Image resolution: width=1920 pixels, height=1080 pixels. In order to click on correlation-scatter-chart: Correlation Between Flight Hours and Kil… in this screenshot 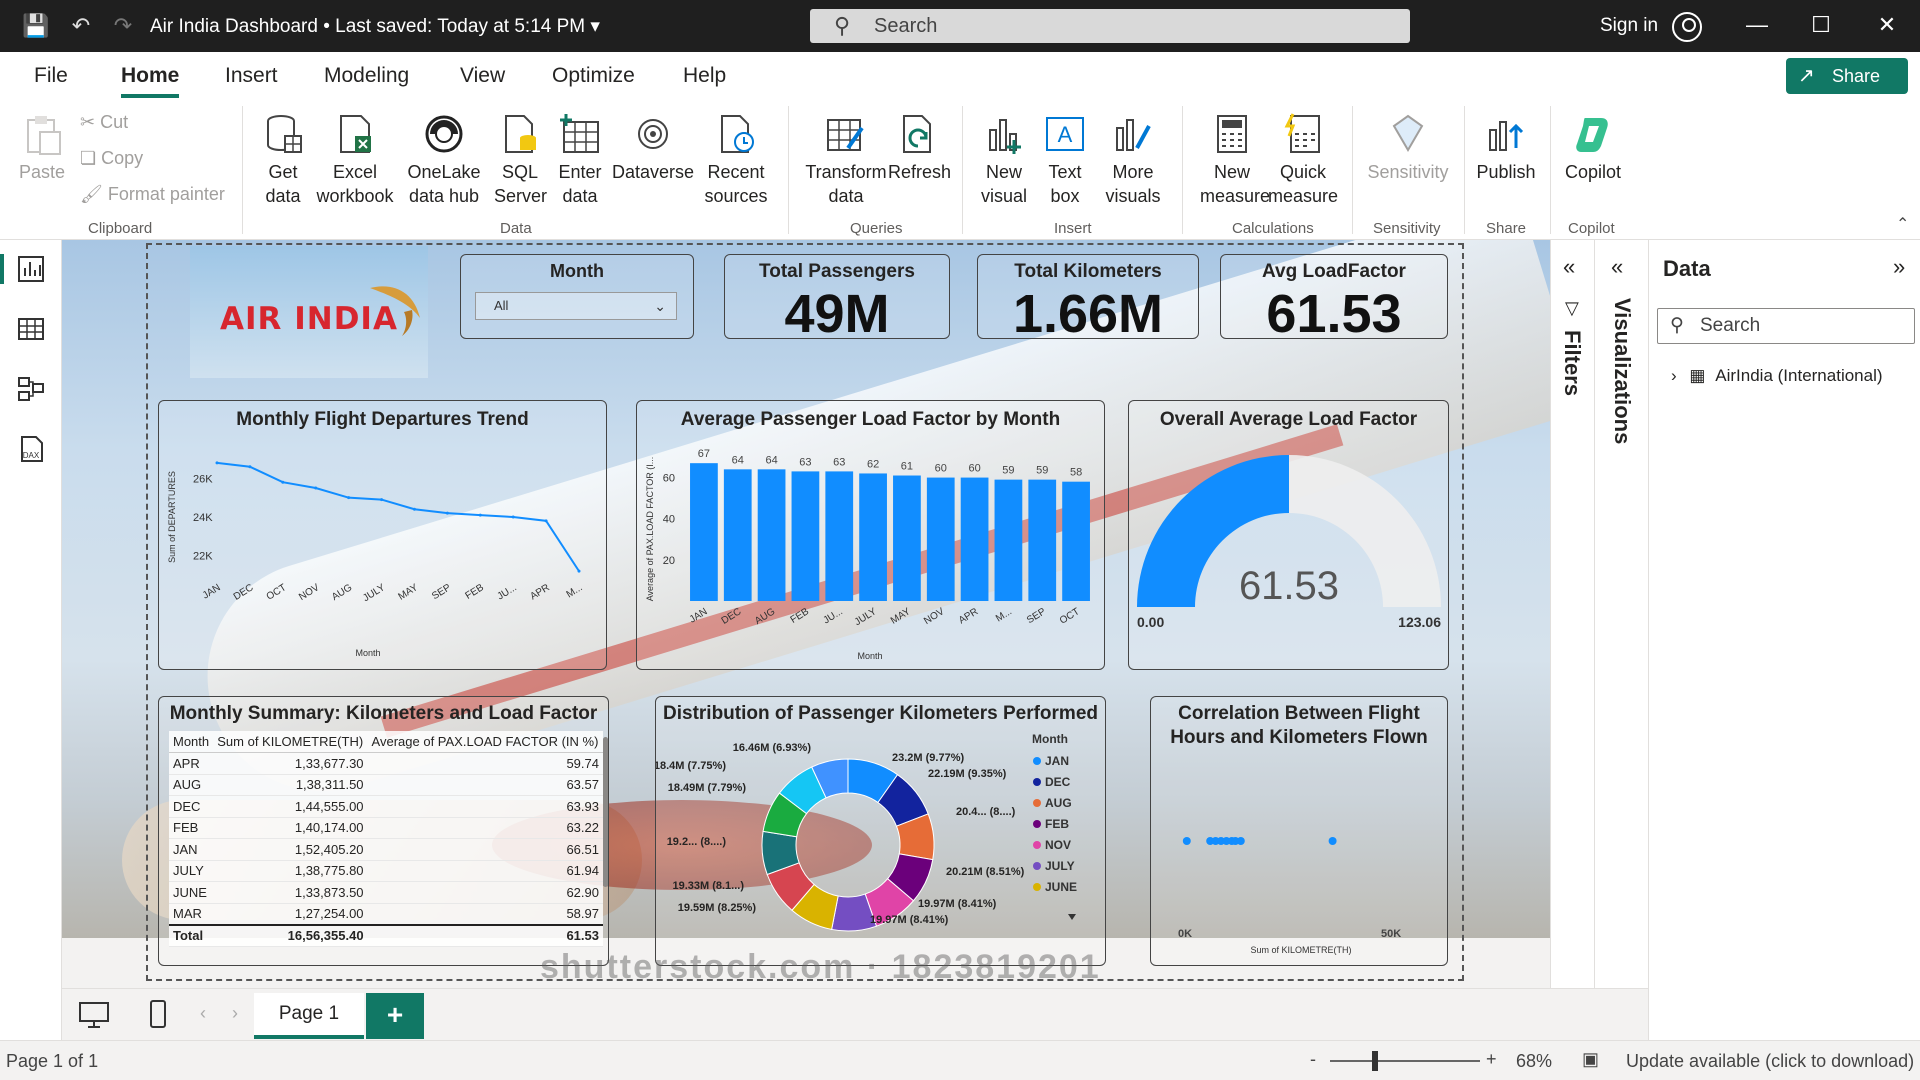, I will do `click(1299, 831)`.